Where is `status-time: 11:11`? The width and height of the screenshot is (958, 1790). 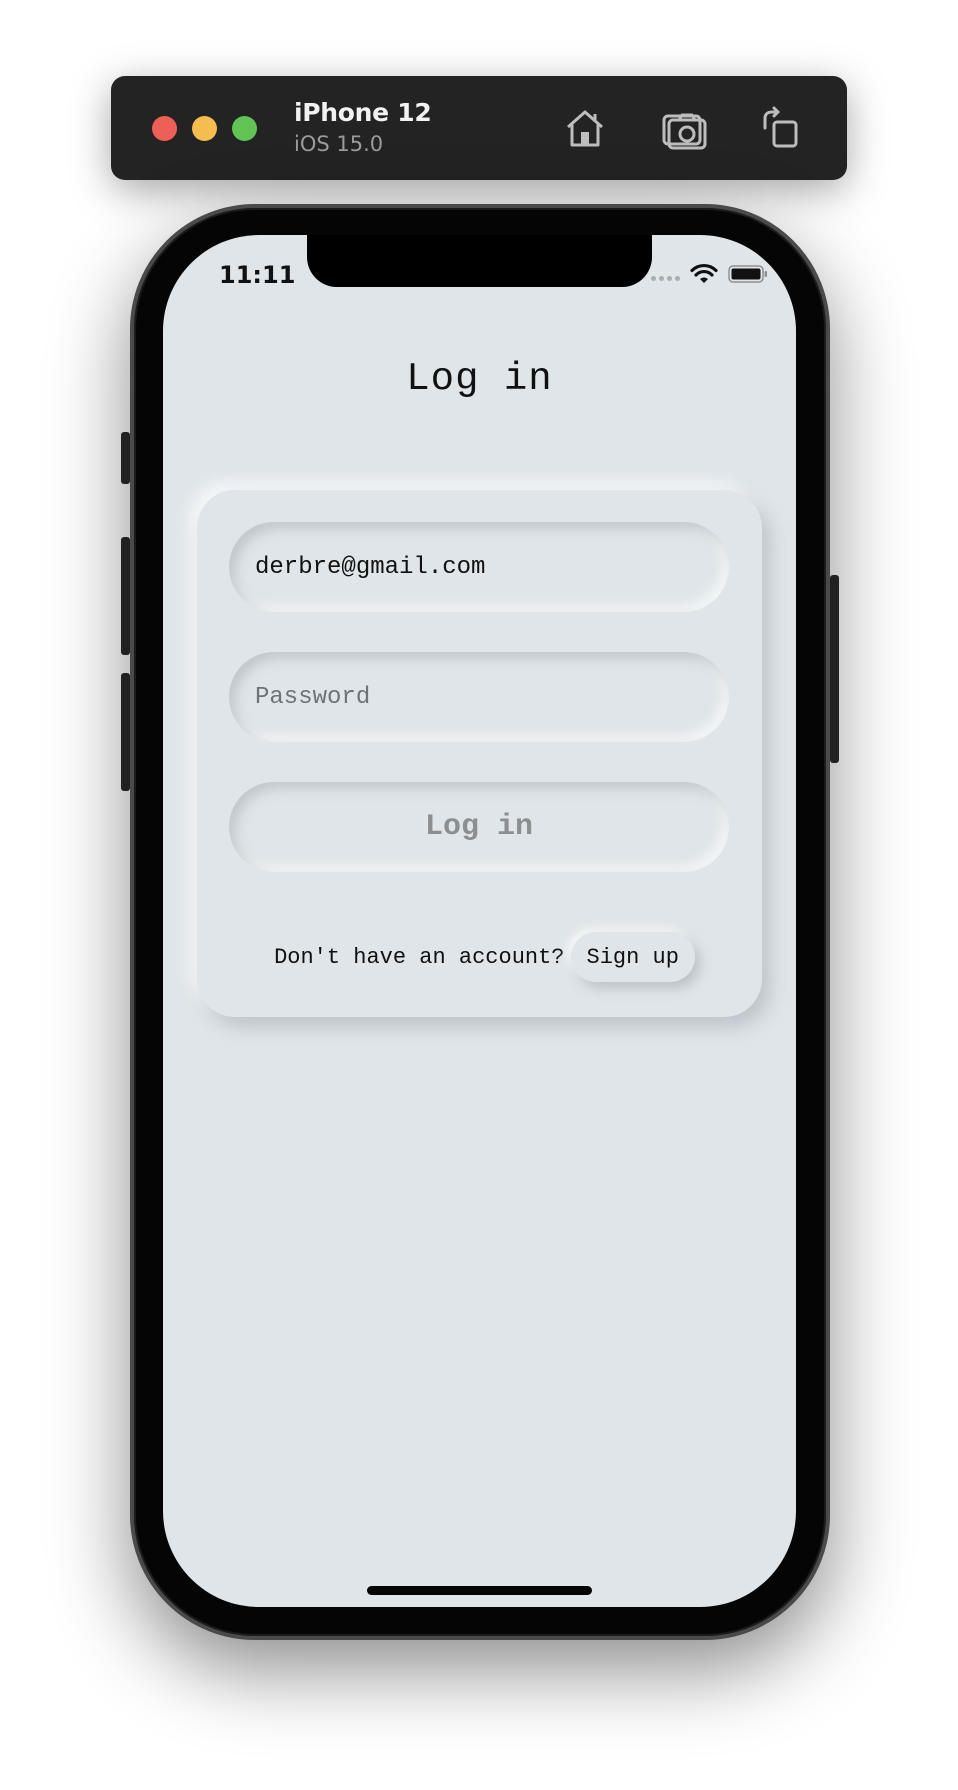
status-time: 11:11 is located at coordinates (257, 275).